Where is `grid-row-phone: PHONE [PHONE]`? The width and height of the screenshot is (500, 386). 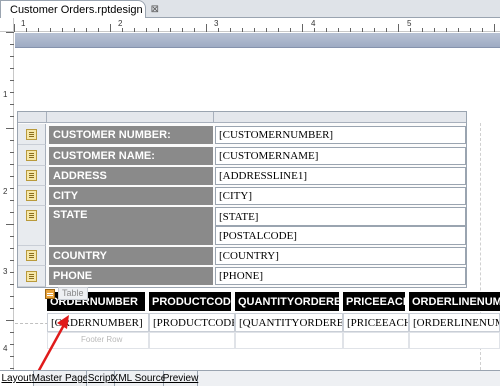 grid-row-phone: PHONE [PHONE] is located at coordinates (242, 276).